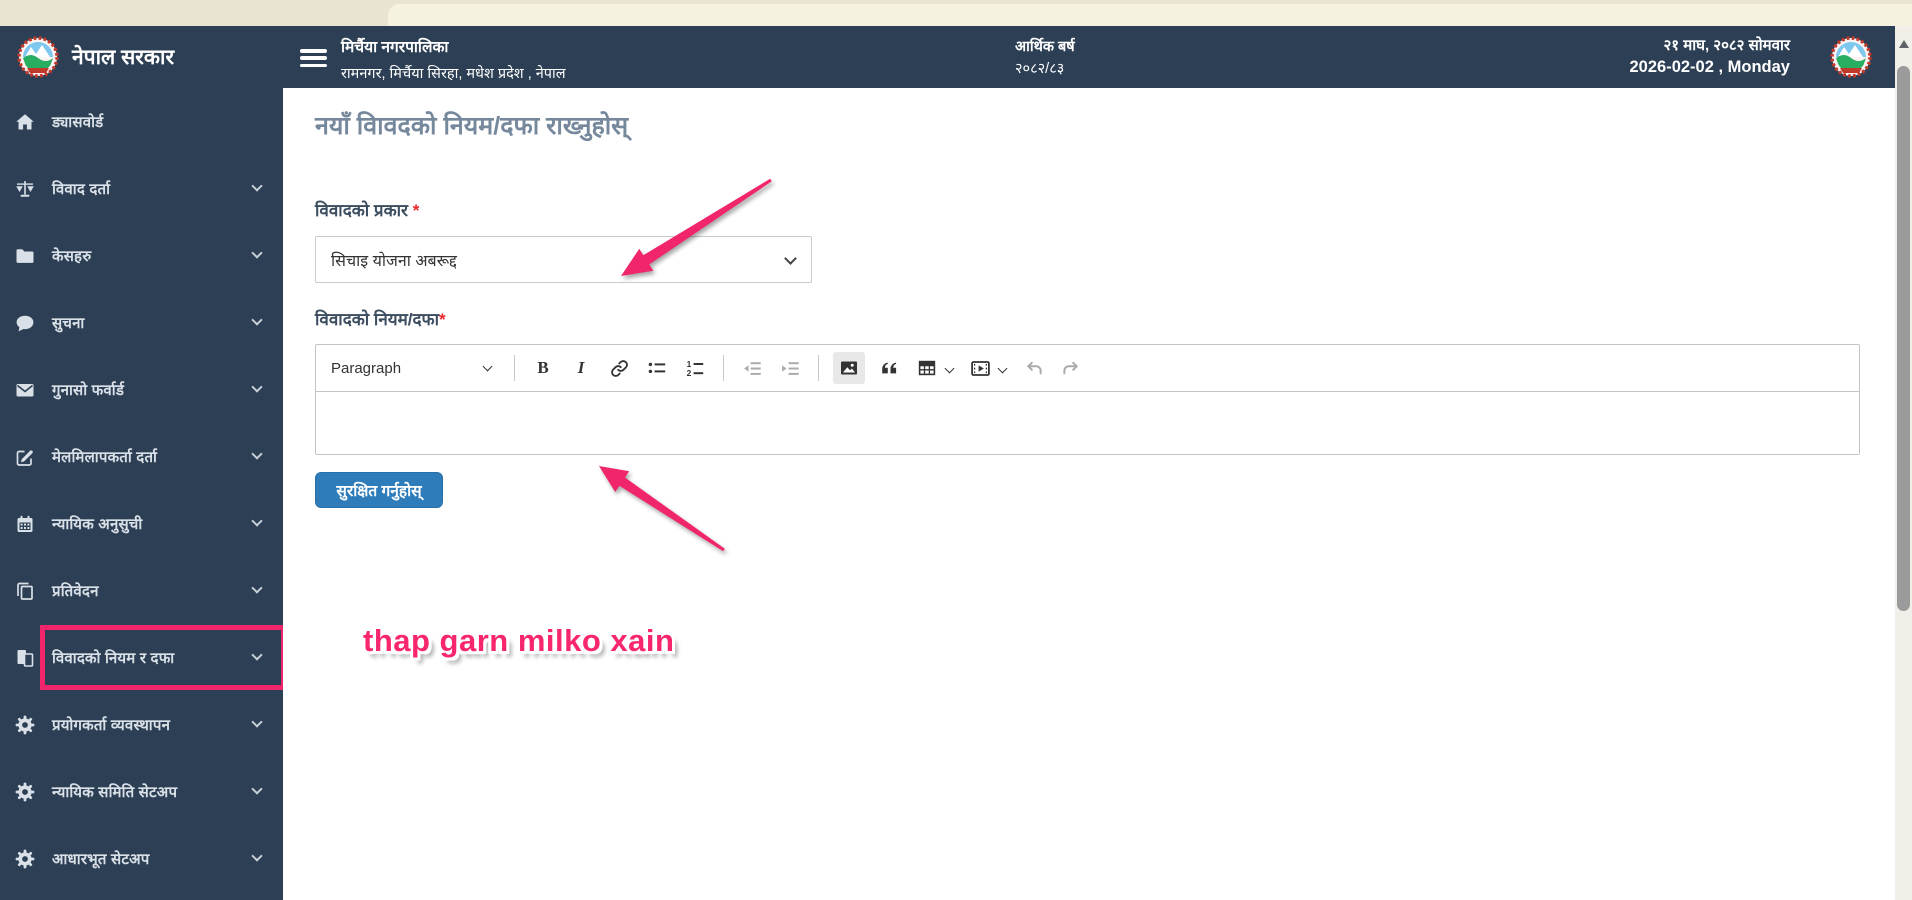 This screenshot has height=900, width=1912. I want to click on insert-table-button, so click(927, 368).